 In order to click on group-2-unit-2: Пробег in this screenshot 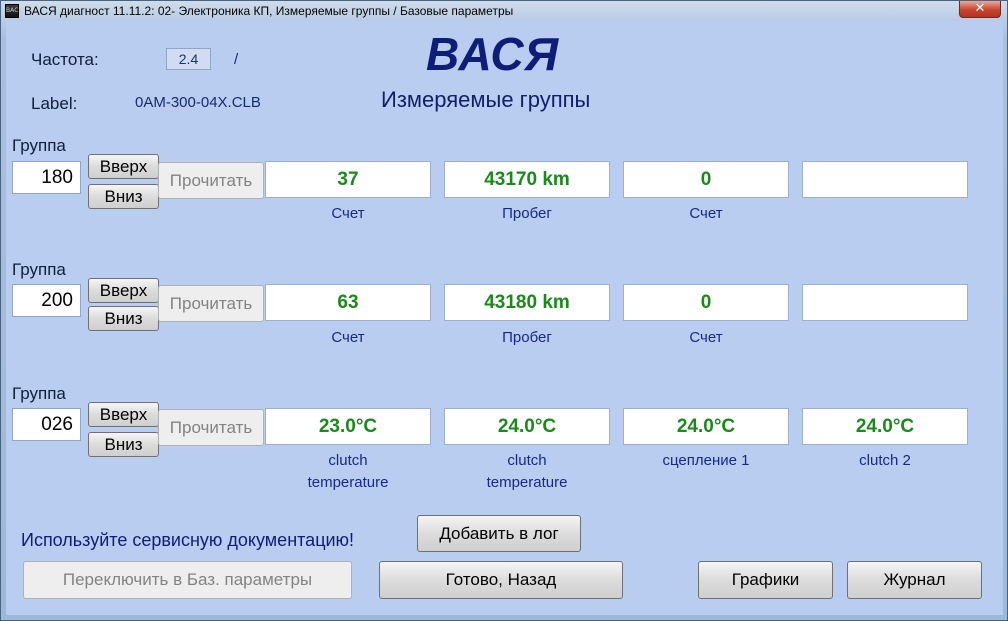, I will do `click(527, 337)`.